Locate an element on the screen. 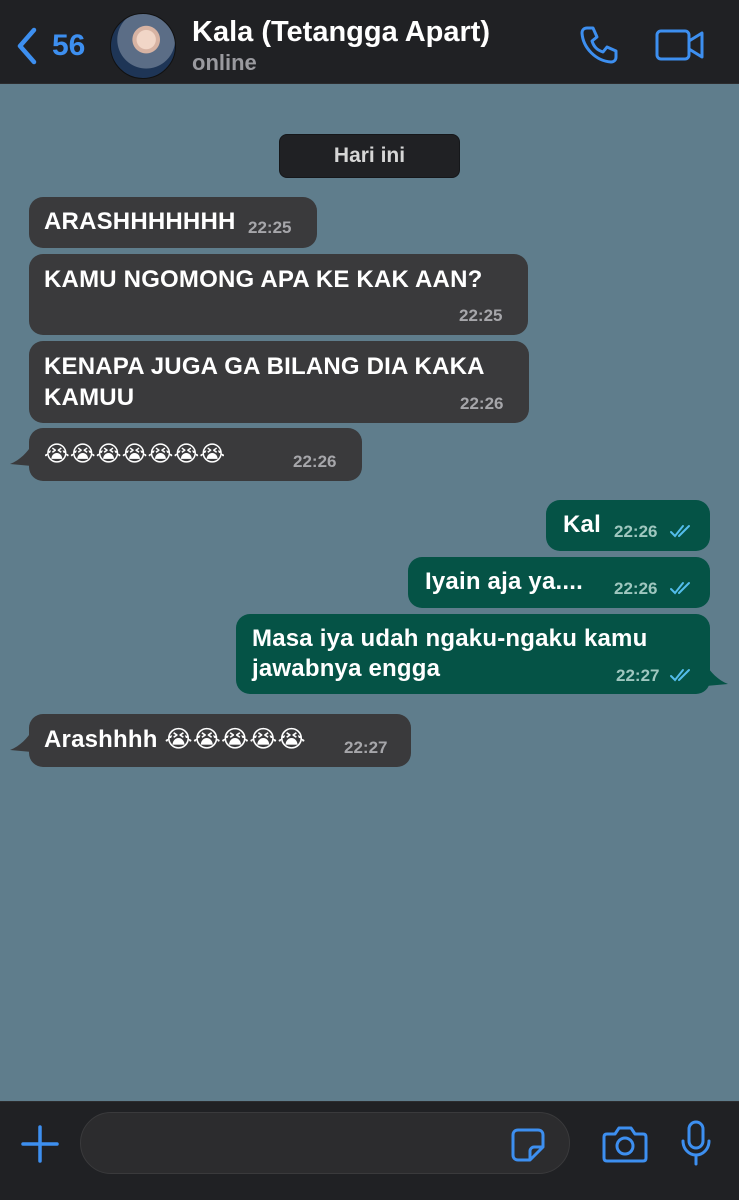 The image size is (739, 1200). back-button: 56 is located at coordinates (59, 46).